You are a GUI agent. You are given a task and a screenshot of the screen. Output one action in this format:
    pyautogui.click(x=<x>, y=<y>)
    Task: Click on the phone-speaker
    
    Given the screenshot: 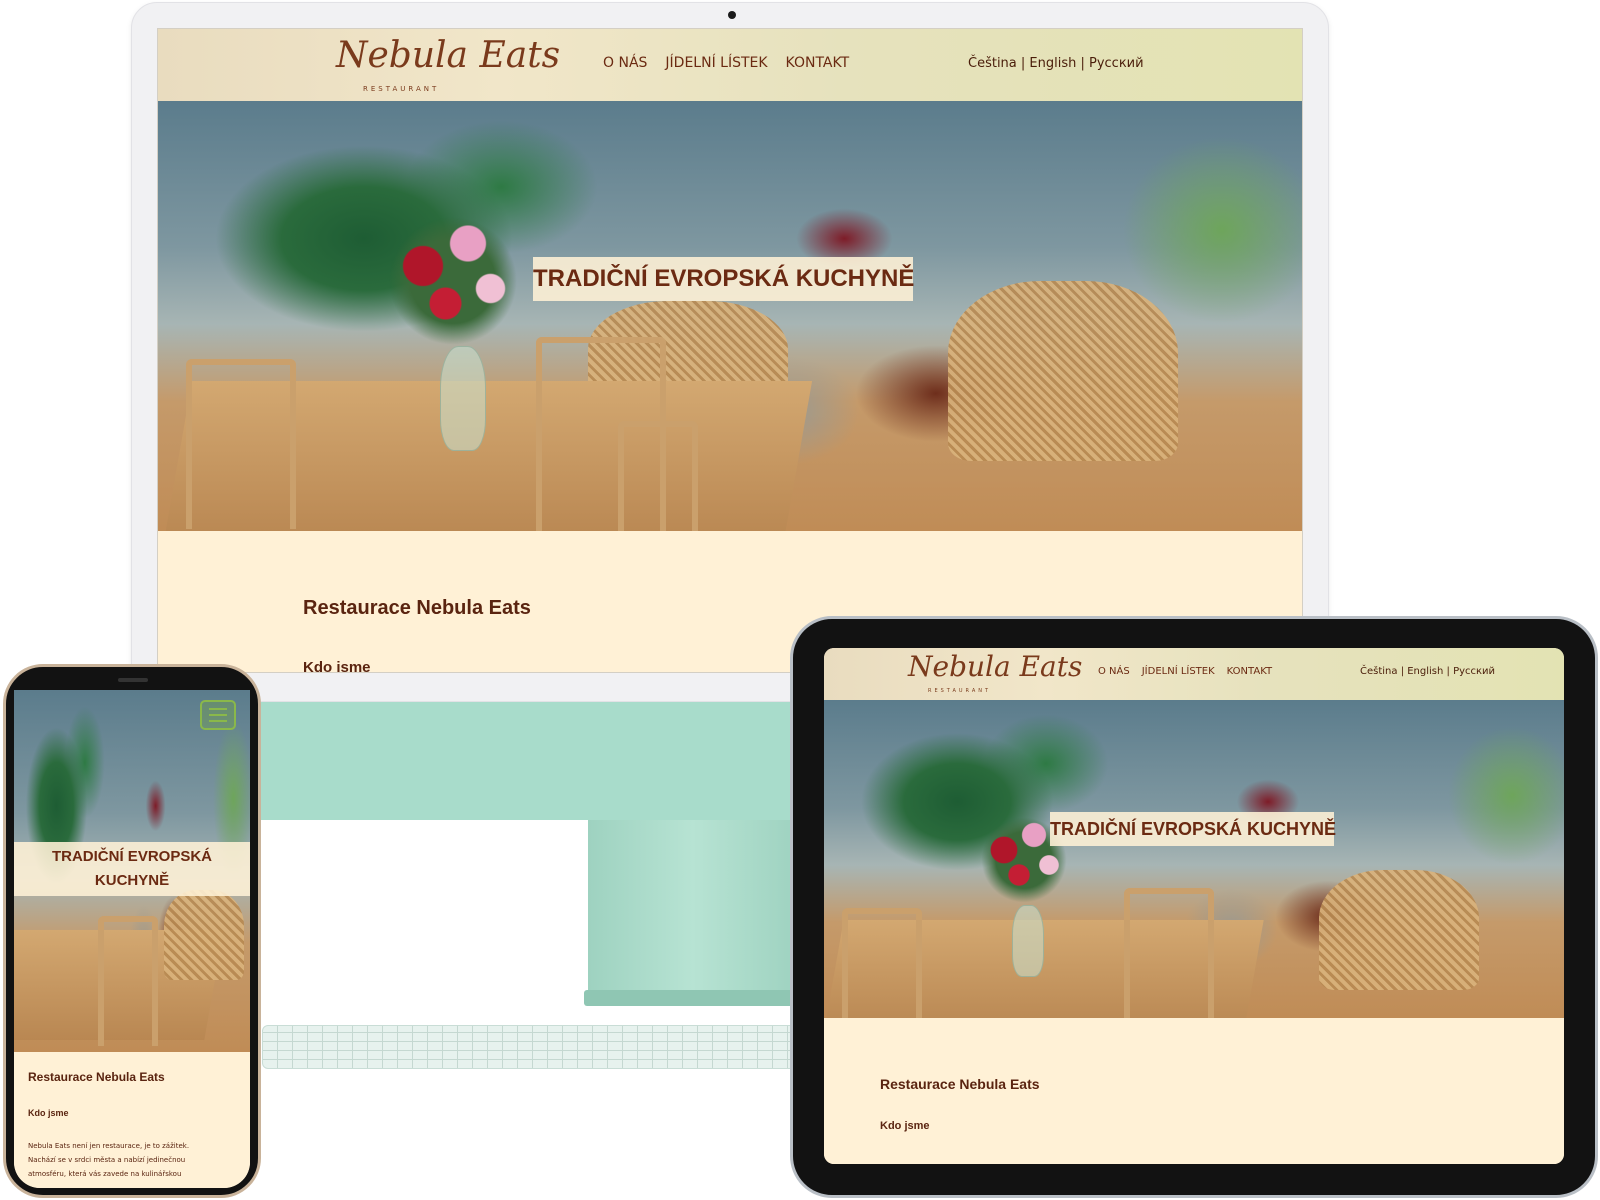 What is the action you would take?
    pyautogui.click(x=133, y=680)
    